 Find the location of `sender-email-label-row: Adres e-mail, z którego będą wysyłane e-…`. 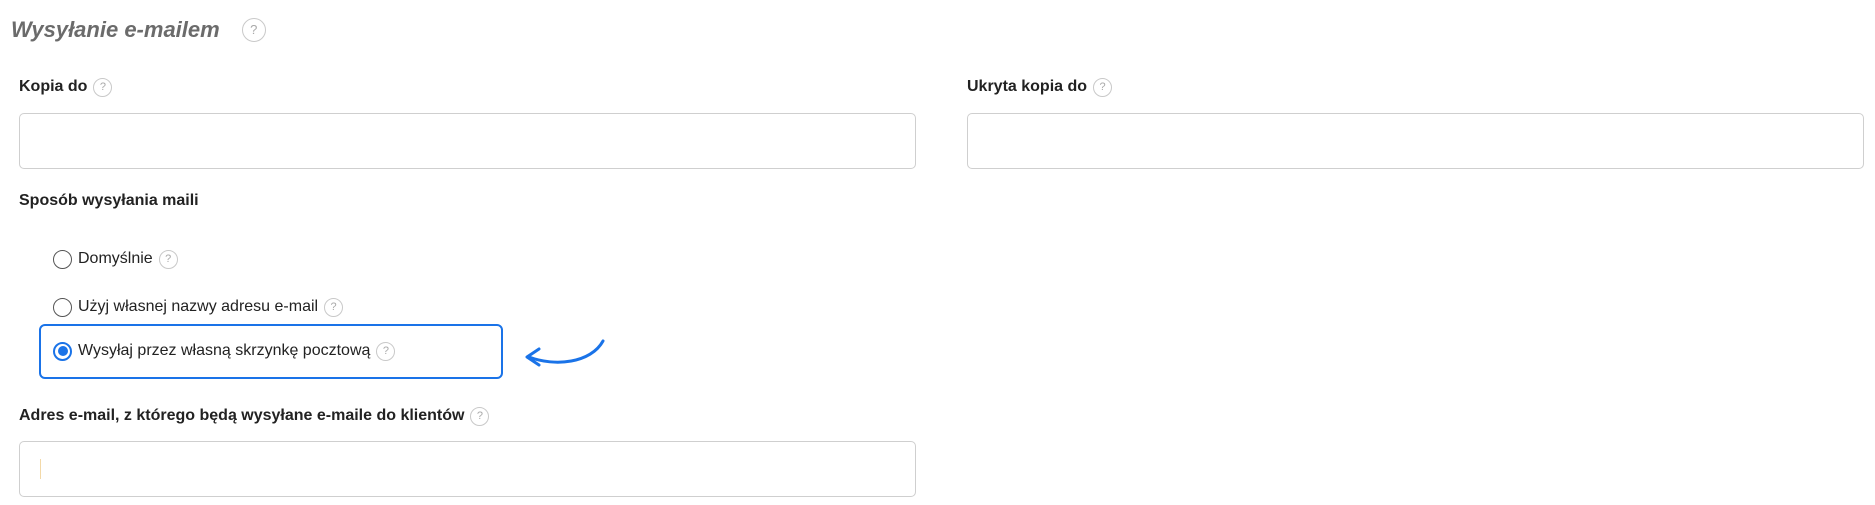

sender-email-label-row: Adres e-mail, z którego będą wysyłane e-… is located at coordinates (254, 416).